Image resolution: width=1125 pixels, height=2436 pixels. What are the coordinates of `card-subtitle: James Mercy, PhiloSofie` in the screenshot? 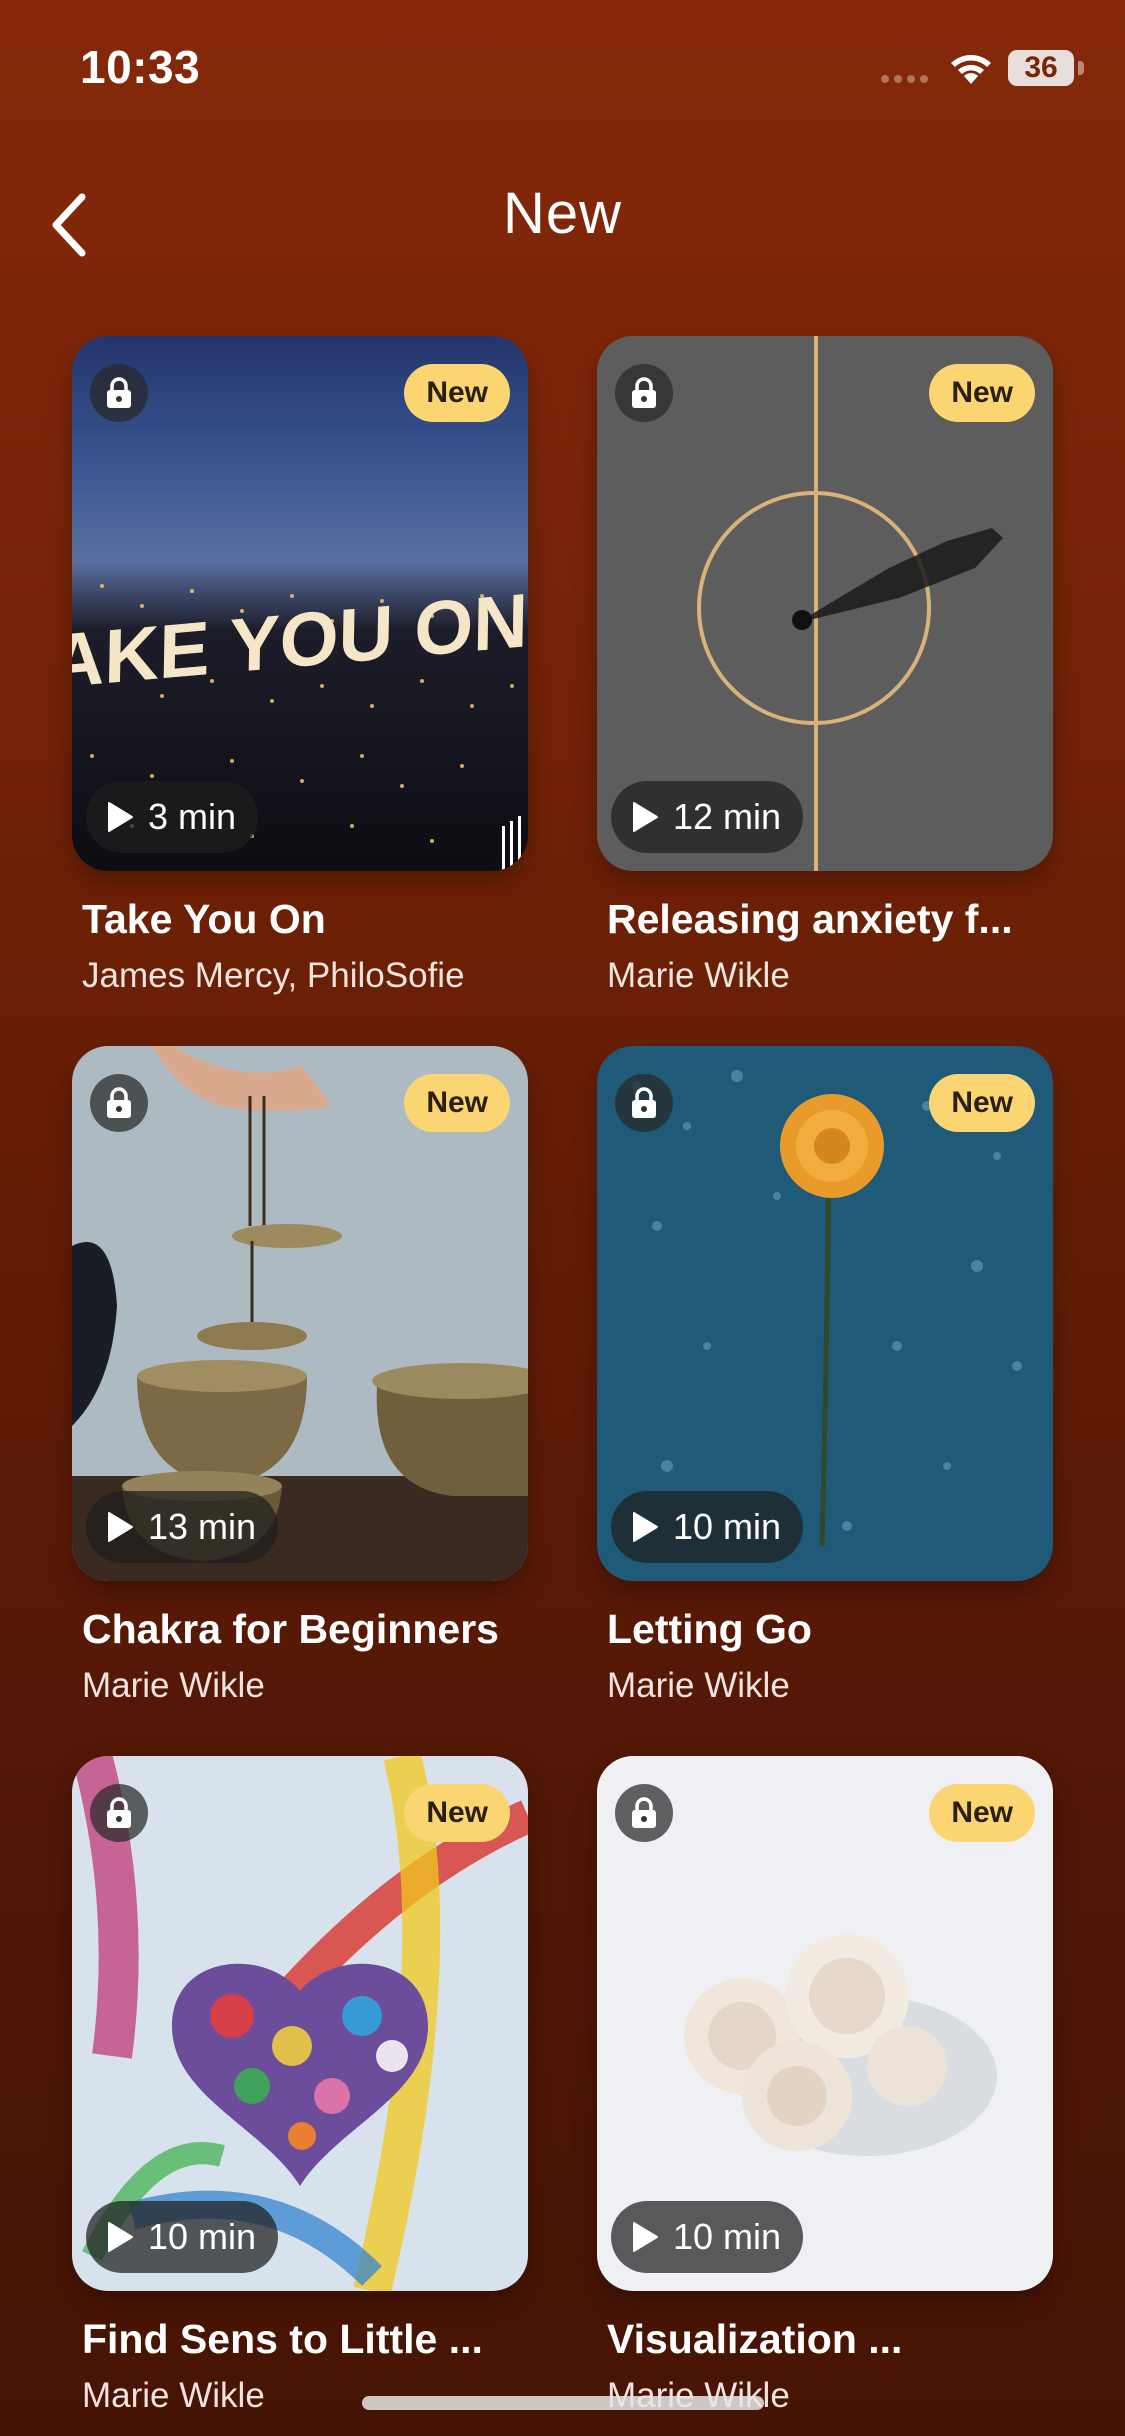 It's located at (273, 975).